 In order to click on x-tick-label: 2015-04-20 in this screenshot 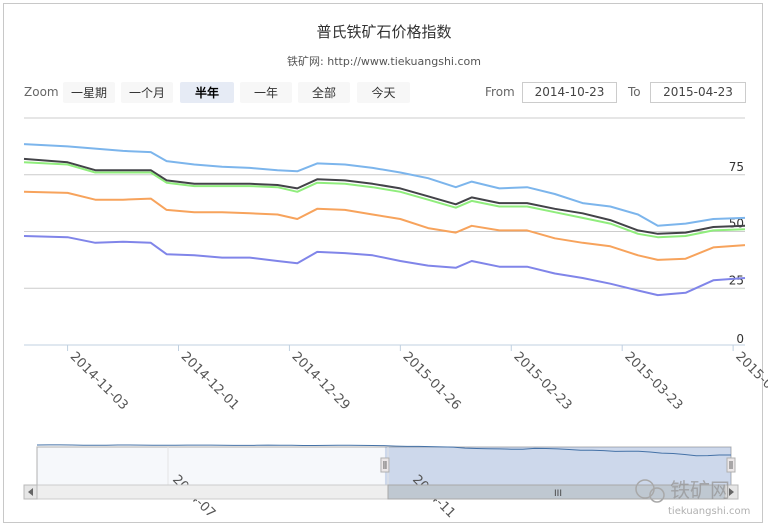, I will do `click(750, 381)`.